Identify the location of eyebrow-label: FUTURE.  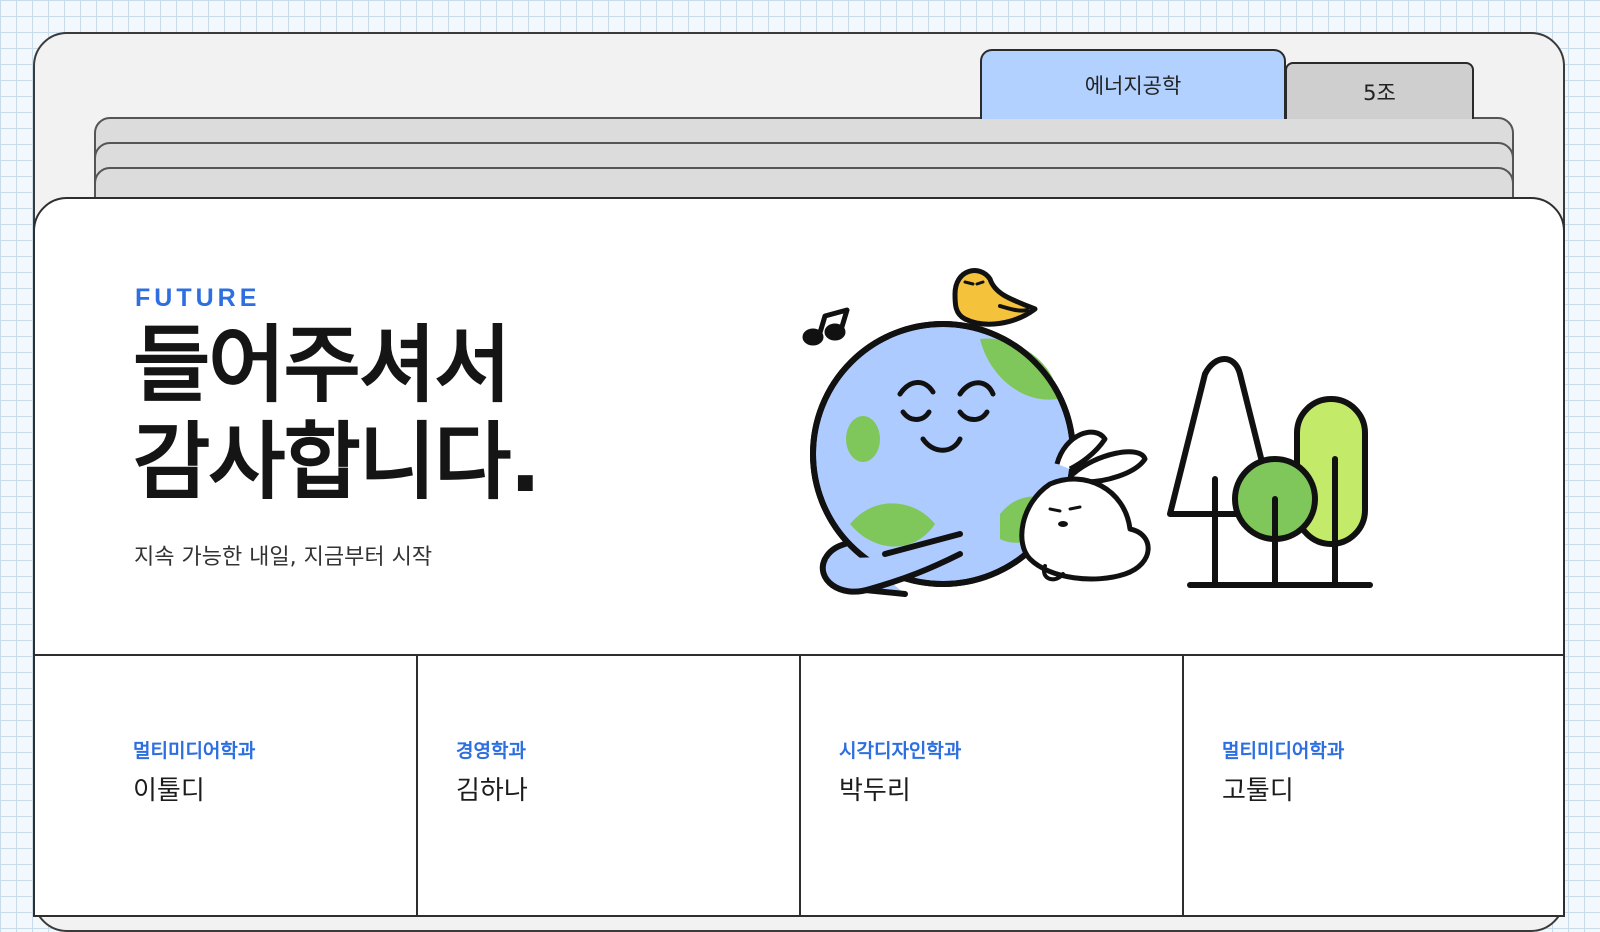
(198, 298).